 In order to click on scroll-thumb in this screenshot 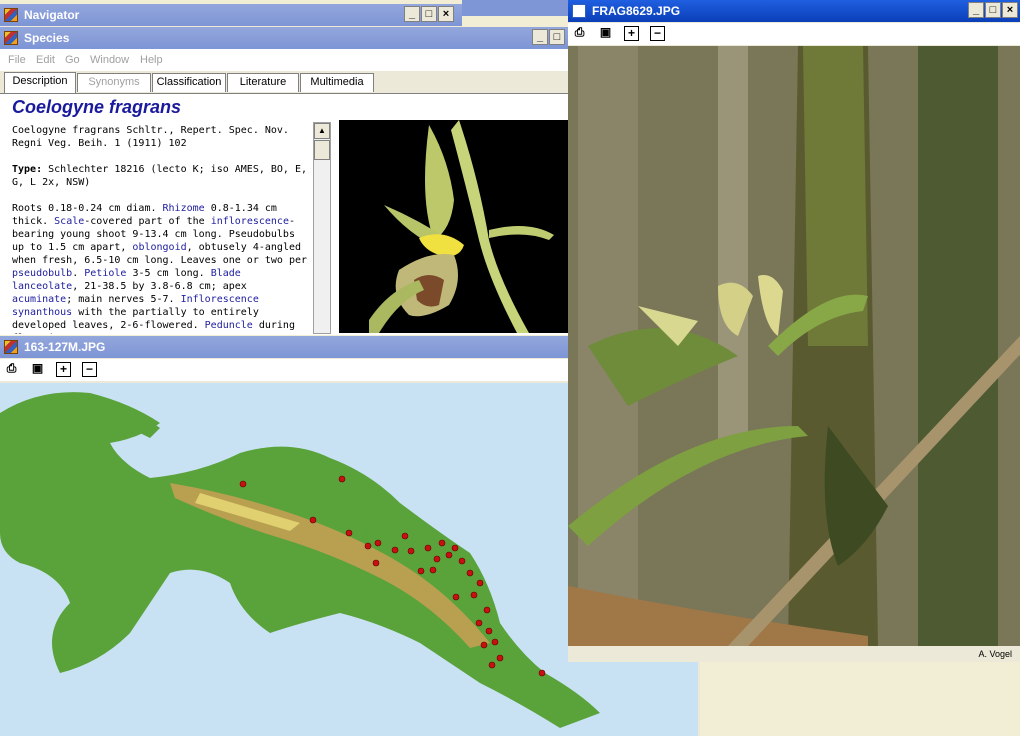, I will do `click(322, 150)`.